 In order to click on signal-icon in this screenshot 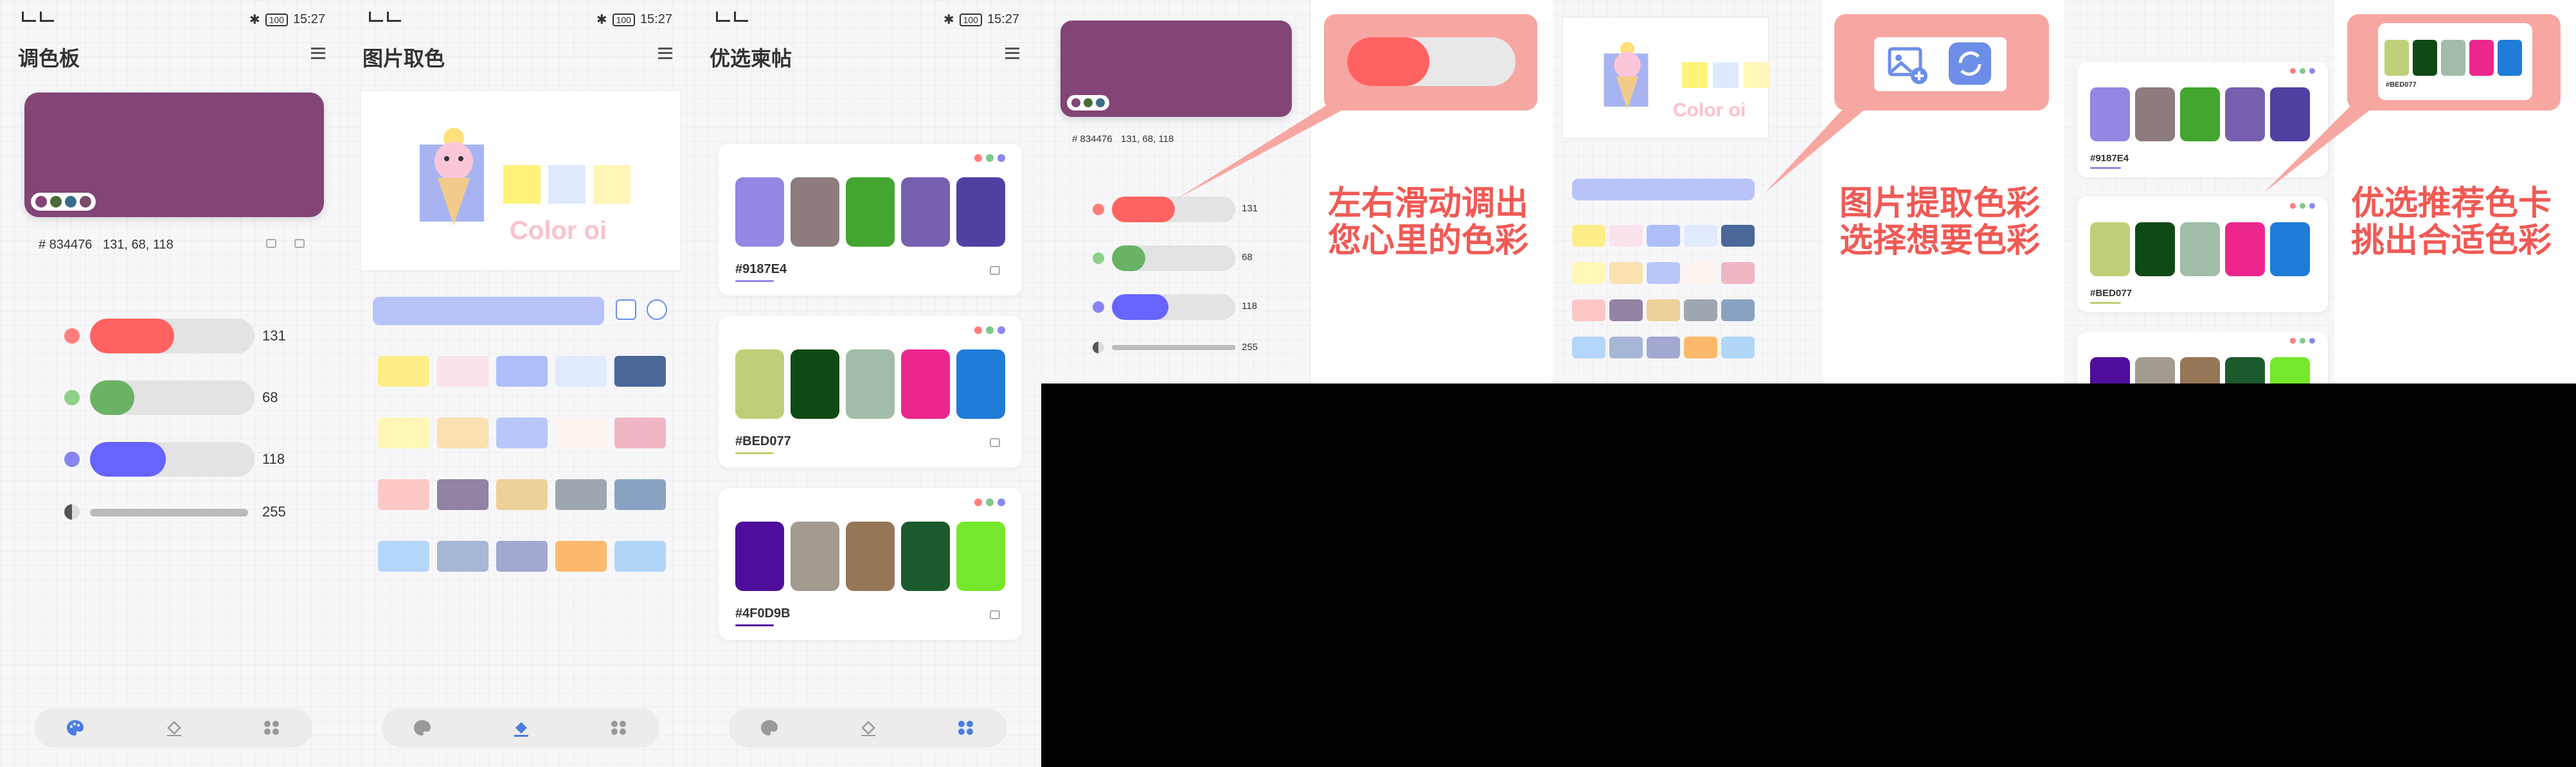, I will do `click(723, 17)`.